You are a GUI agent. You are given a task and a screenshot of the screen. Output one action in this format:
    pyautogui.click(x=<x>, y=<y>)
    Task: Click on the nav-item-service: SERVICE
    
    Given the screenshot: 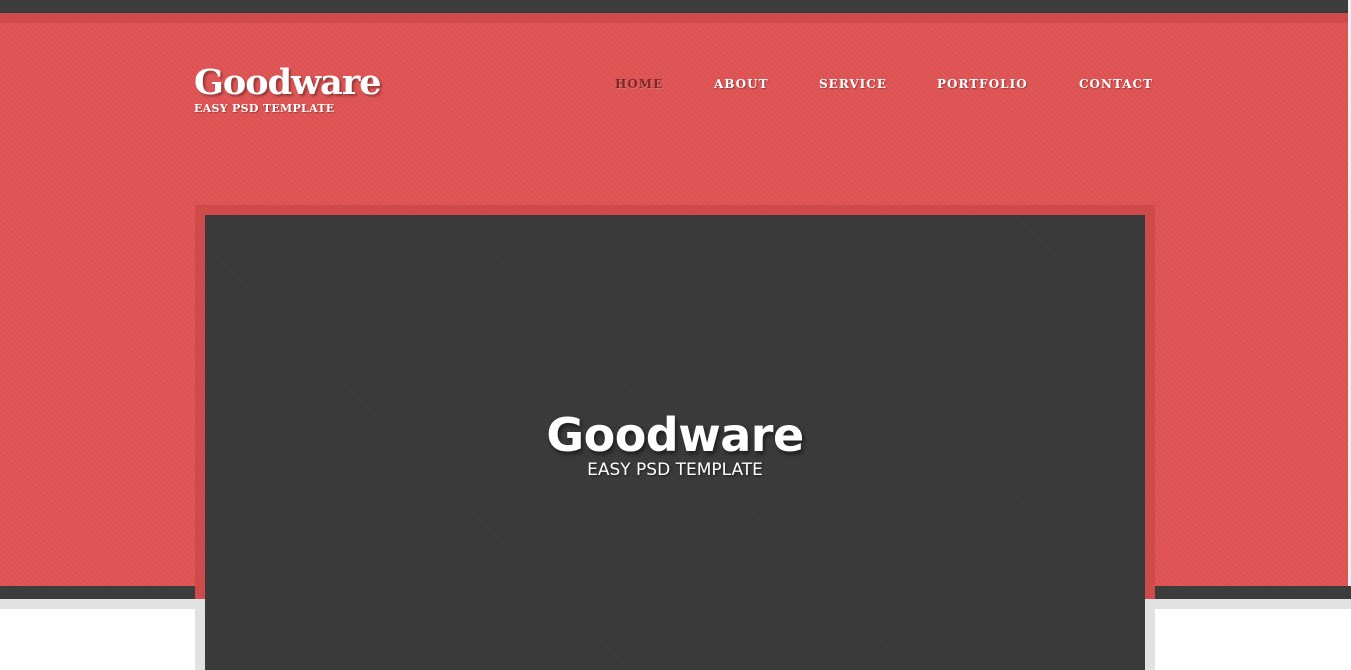 What is the action you would take?
    pyautogui.click(x=853, y=84)
    